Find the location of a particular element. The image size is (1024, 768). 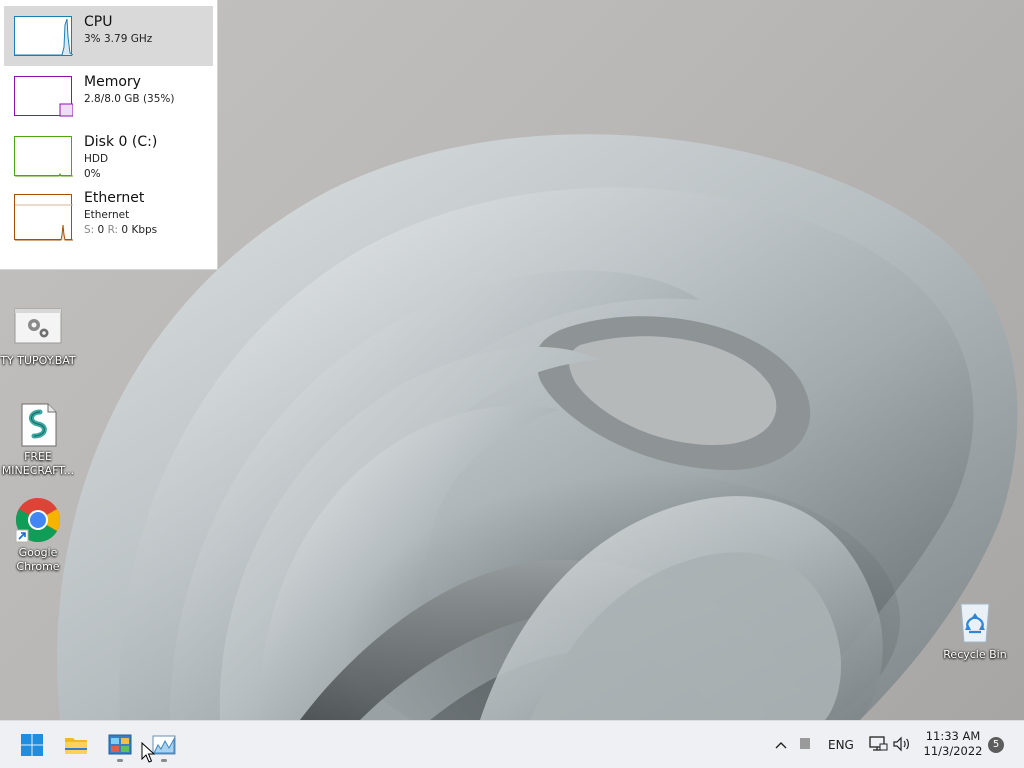

cpu-graph is located at coordinates (43, 36).